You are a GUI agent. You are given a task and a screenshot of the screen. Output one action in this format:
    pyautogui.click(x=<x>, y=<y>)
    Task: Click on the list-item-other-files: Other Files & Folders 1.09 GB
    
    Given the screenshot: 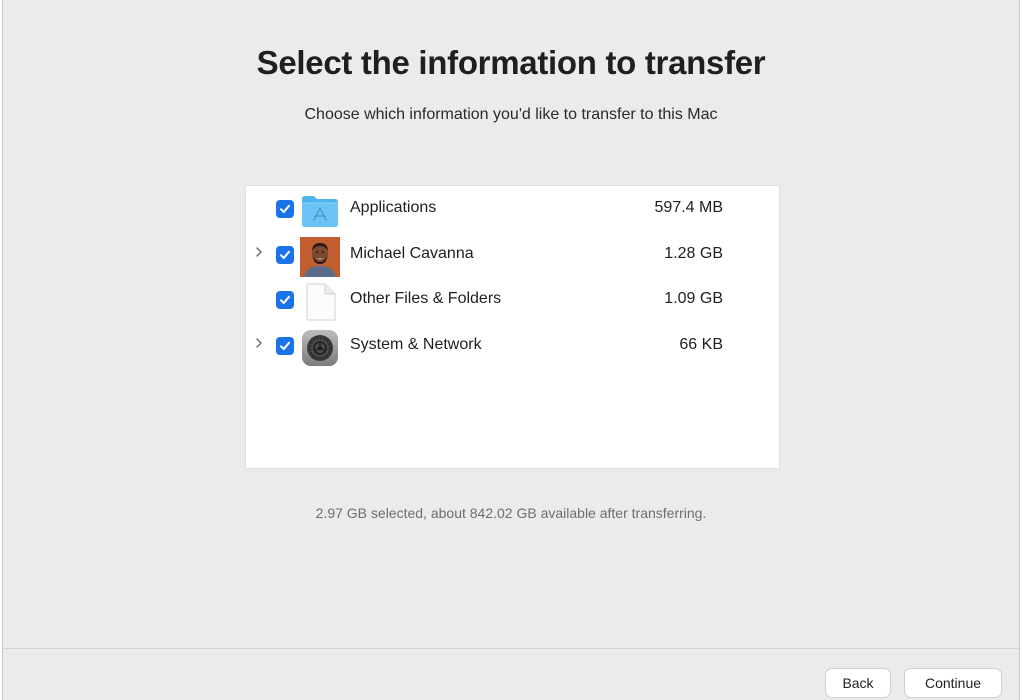 What is the action you would take?
    pyautogui.click(x=512, y=300)
    